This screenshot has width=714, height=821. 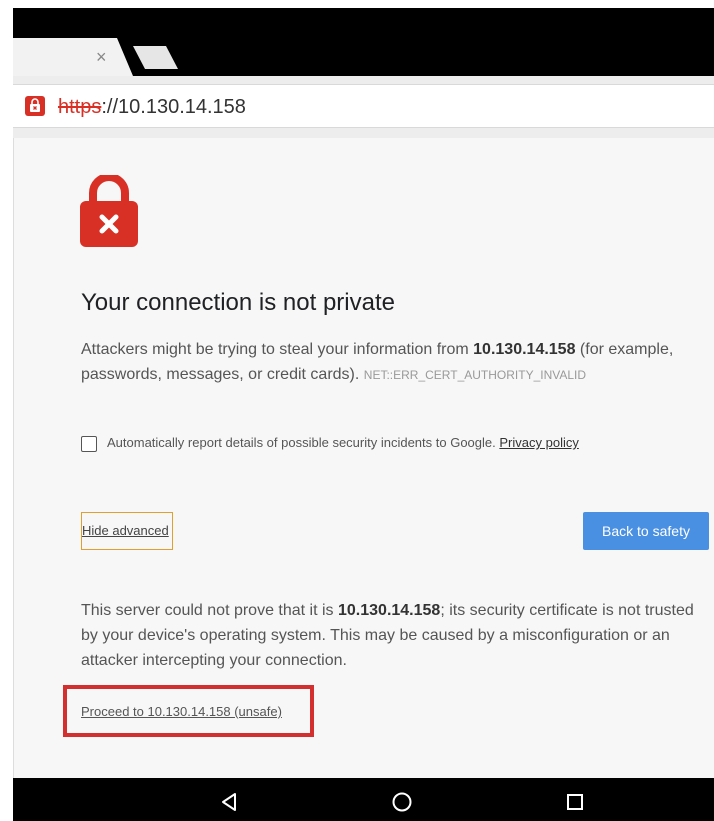 I want to click on system-nav-bar, so click(x=363, y=799).